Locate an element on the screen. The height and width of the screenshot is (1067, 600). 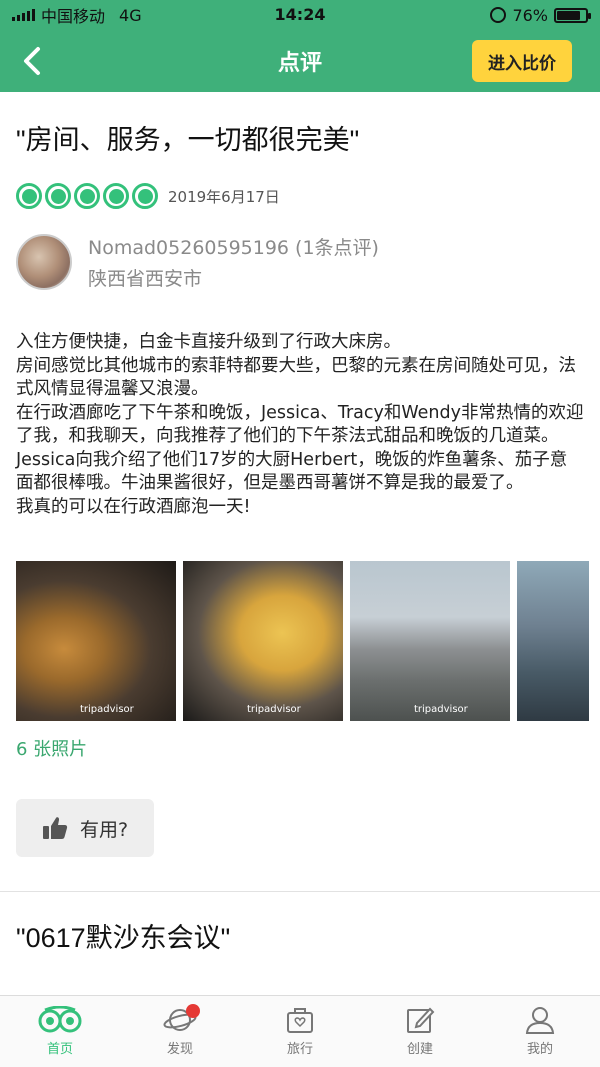
clock: 14:24 is located at coordinates (300, 14).